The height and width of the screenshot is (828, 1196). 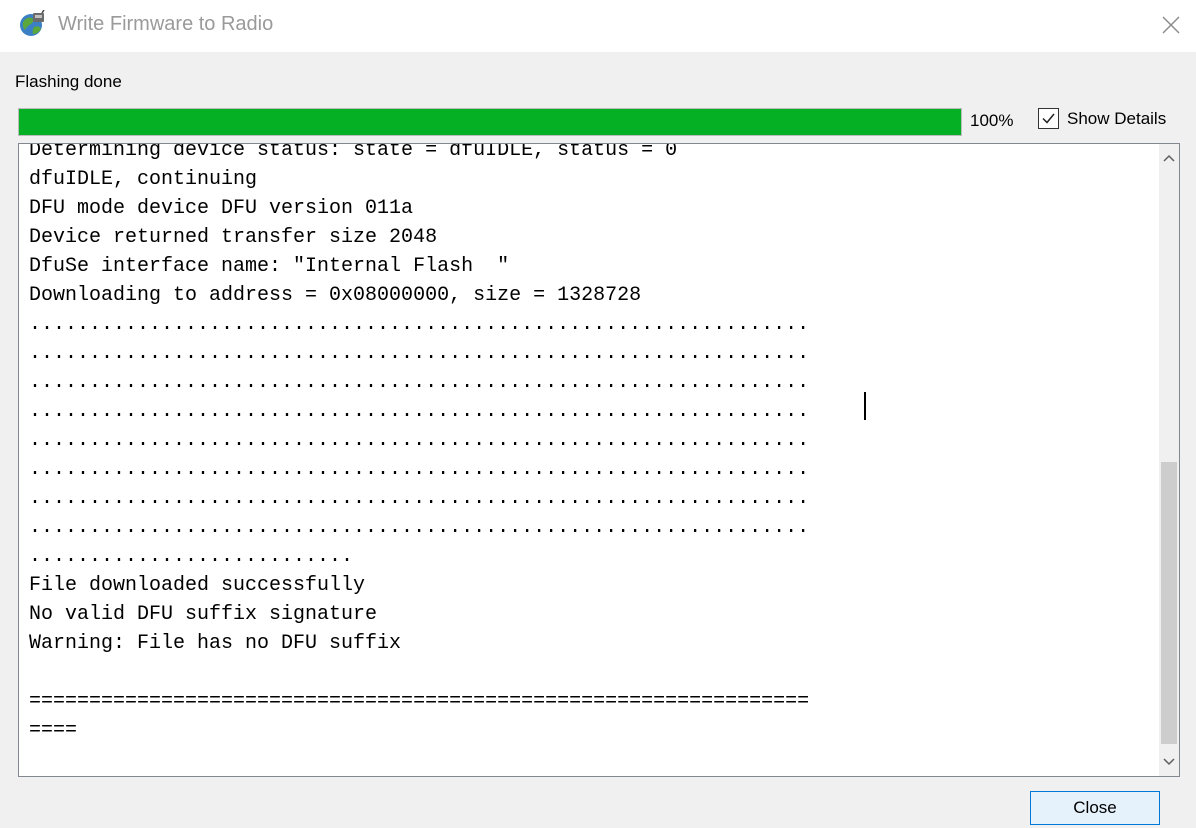 What do you see at coordinates (32, 23) in the screenshot?
I see `radio-app-icon` at bounding box center [32, 23].